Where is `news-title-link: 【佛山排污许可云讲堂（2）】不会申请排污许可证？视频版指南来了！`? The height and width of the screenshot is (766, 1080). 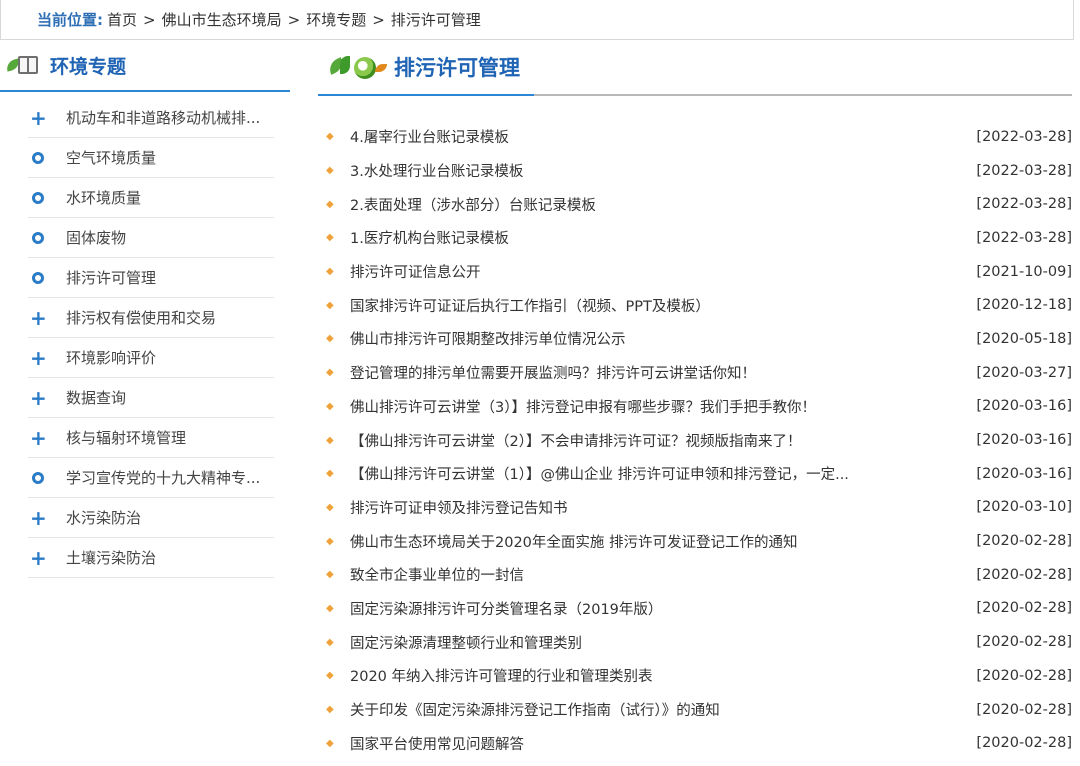 news-title-link: 【佛山排污许可云讲堂（2）】不会申请排污许可证？视频版指南来了！ is located at coordinates (655, 440).